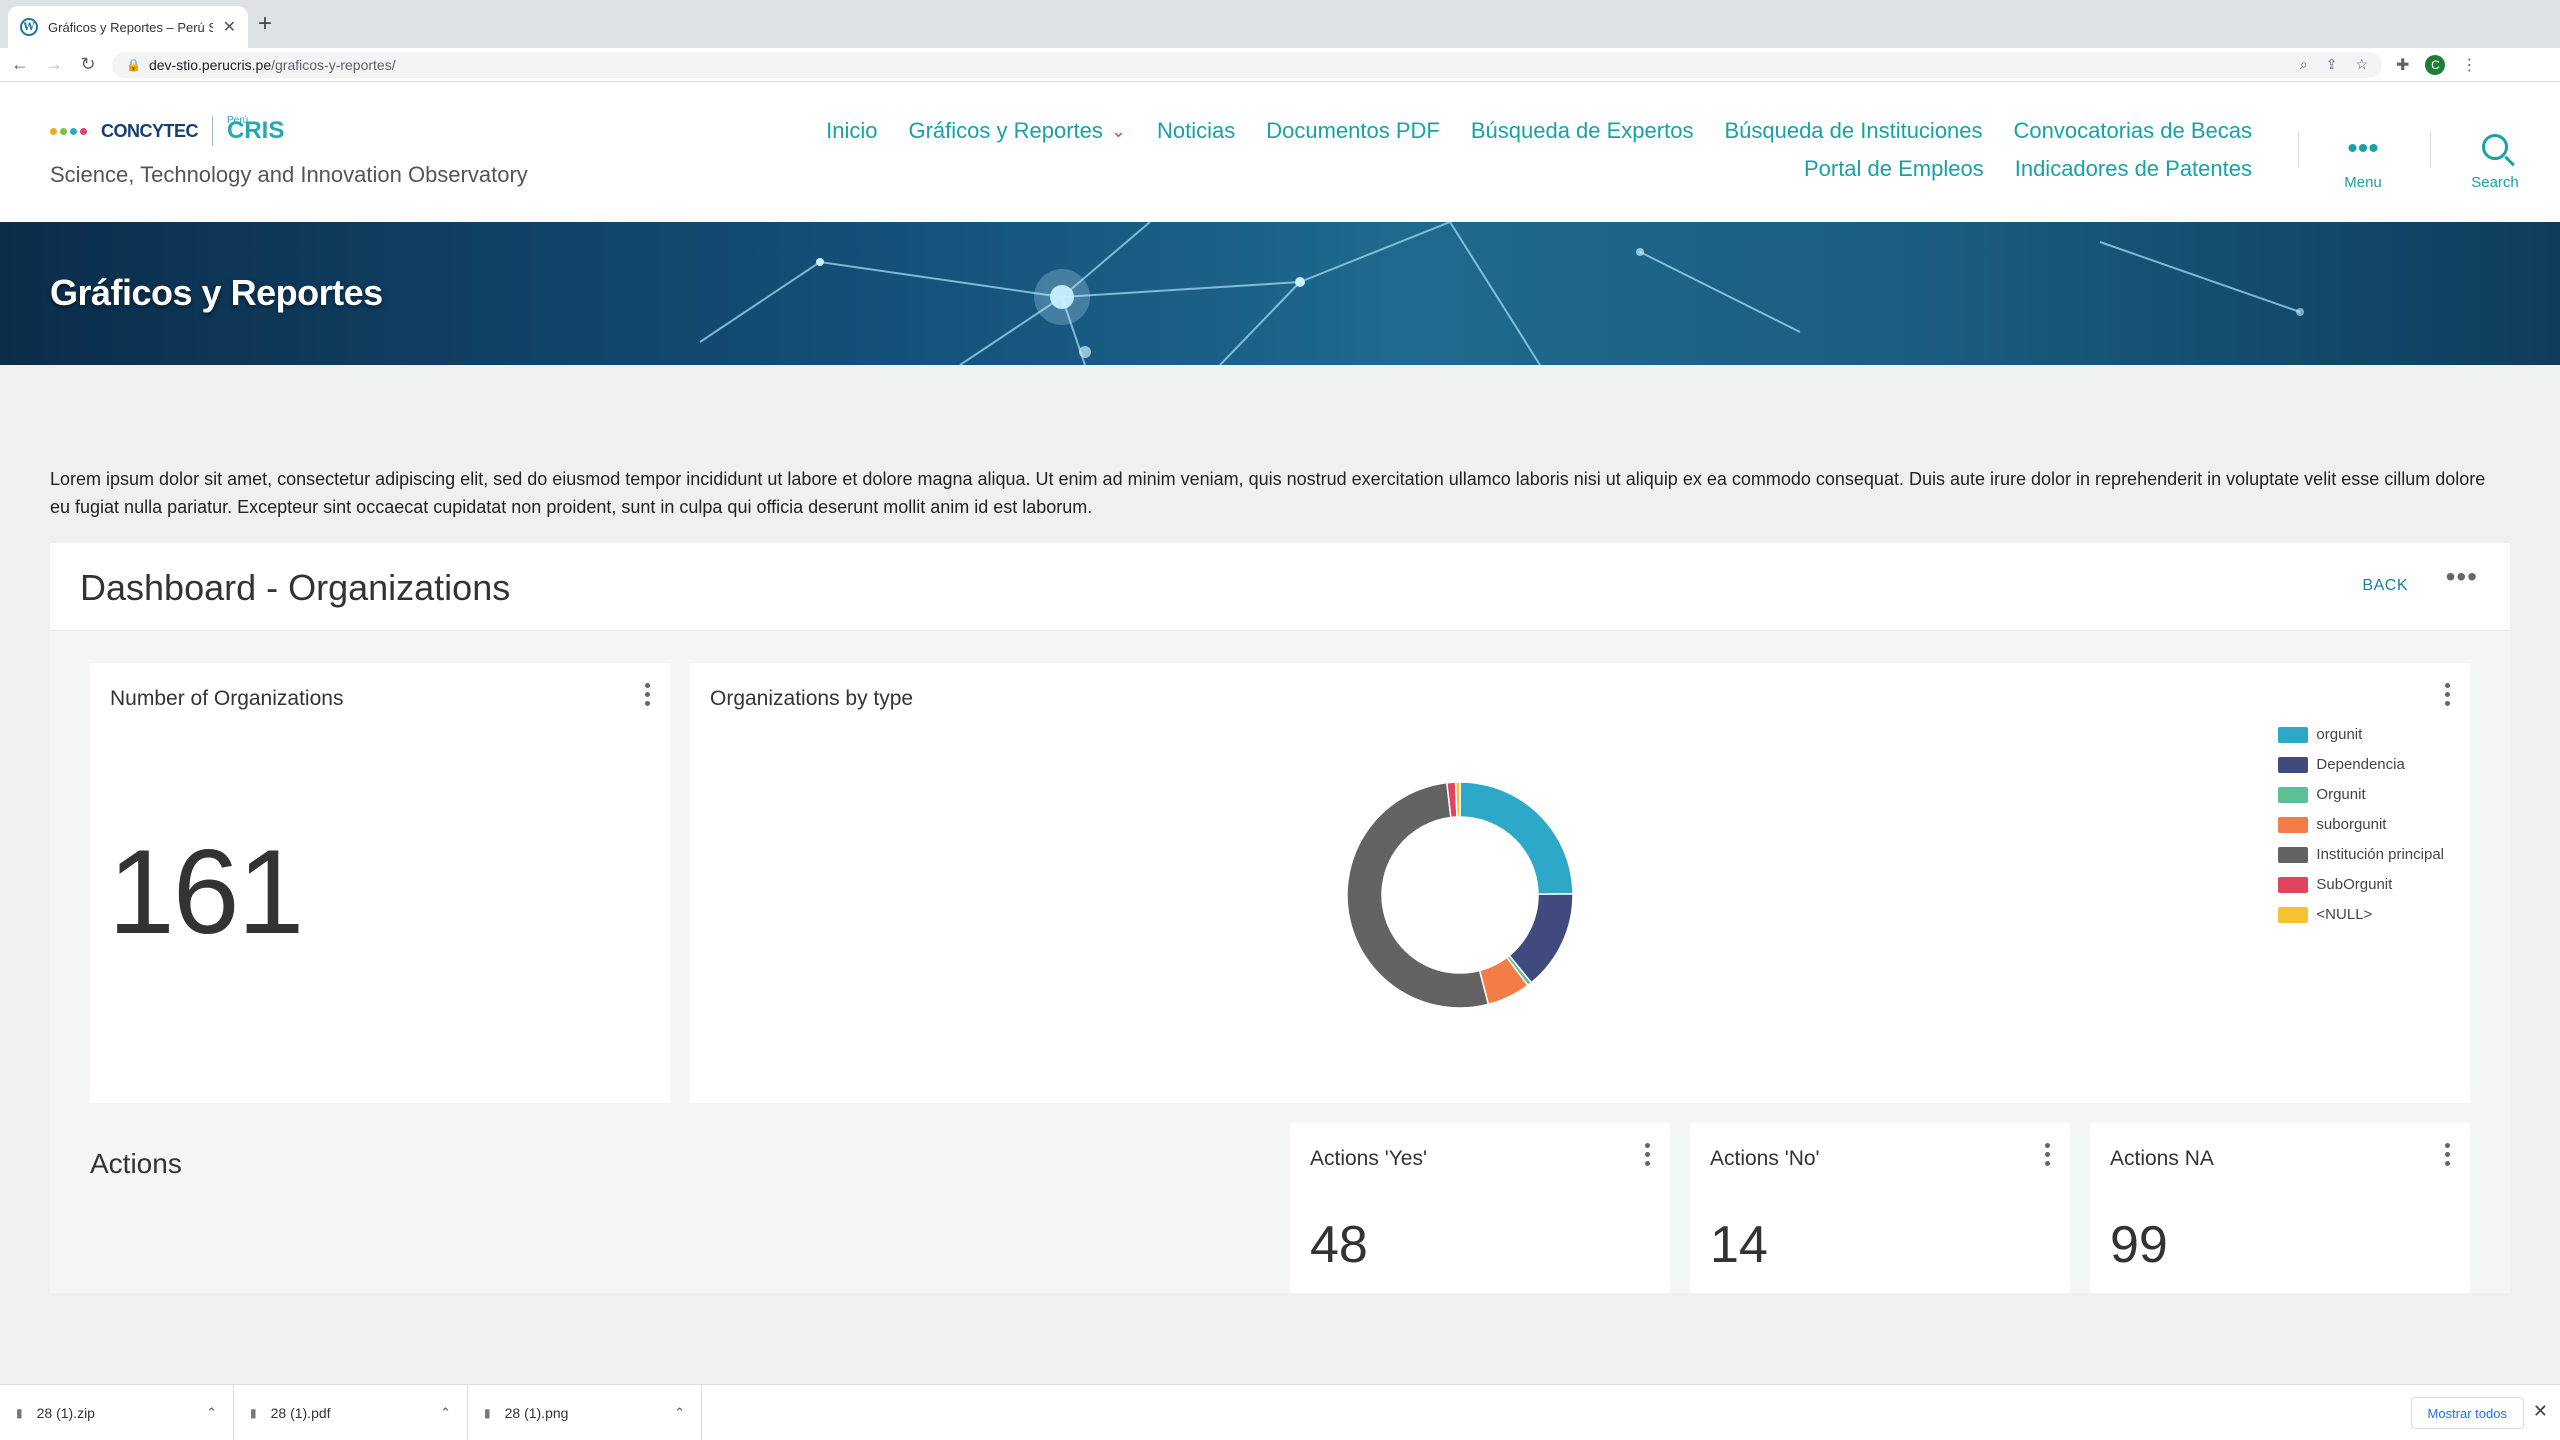  What do you see at coordinates (1457, 799) in the screenshot?
I see `donut-slice-null` at bounding box center [1457, 799].